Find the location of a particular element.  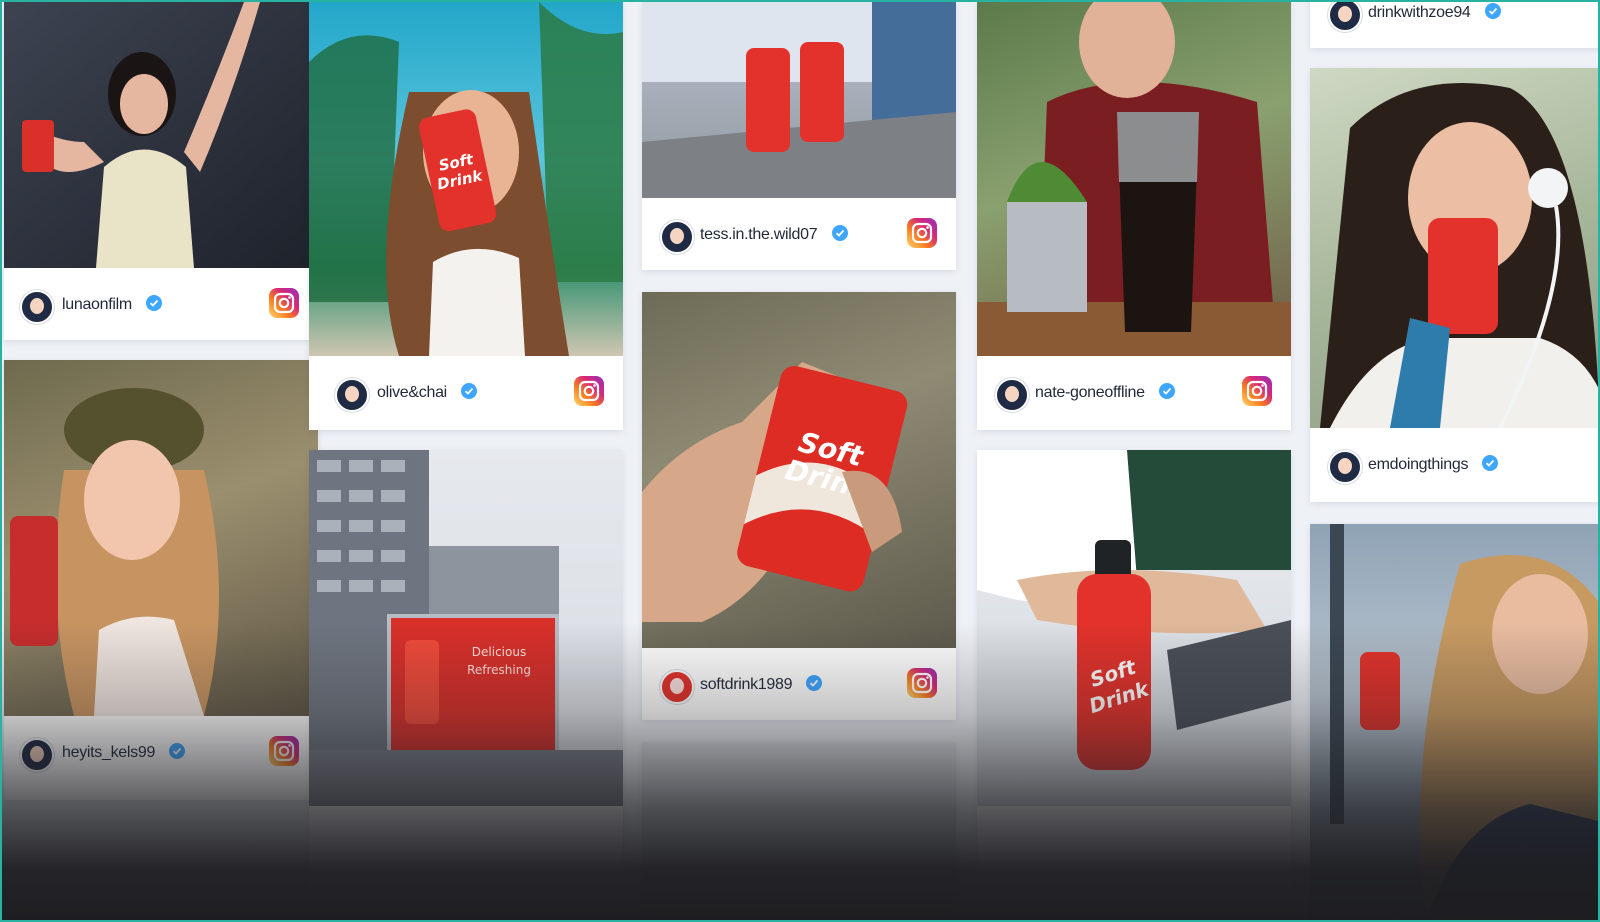

billboard-building-image: Delicious Refreshing is located at coordinates (466, 628).